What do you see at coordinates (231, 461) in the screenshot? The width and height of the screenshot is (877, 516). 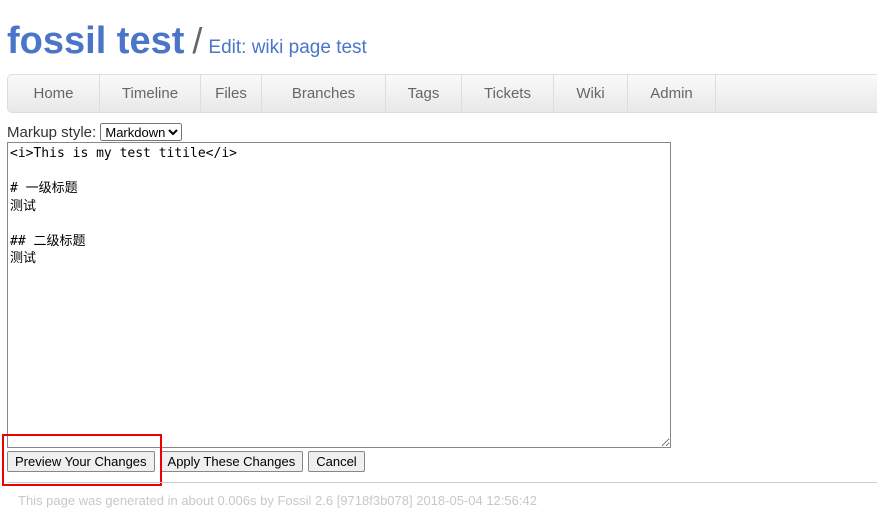 I see `apply-button: Apply These Changes` at bounding box center [231, 461].